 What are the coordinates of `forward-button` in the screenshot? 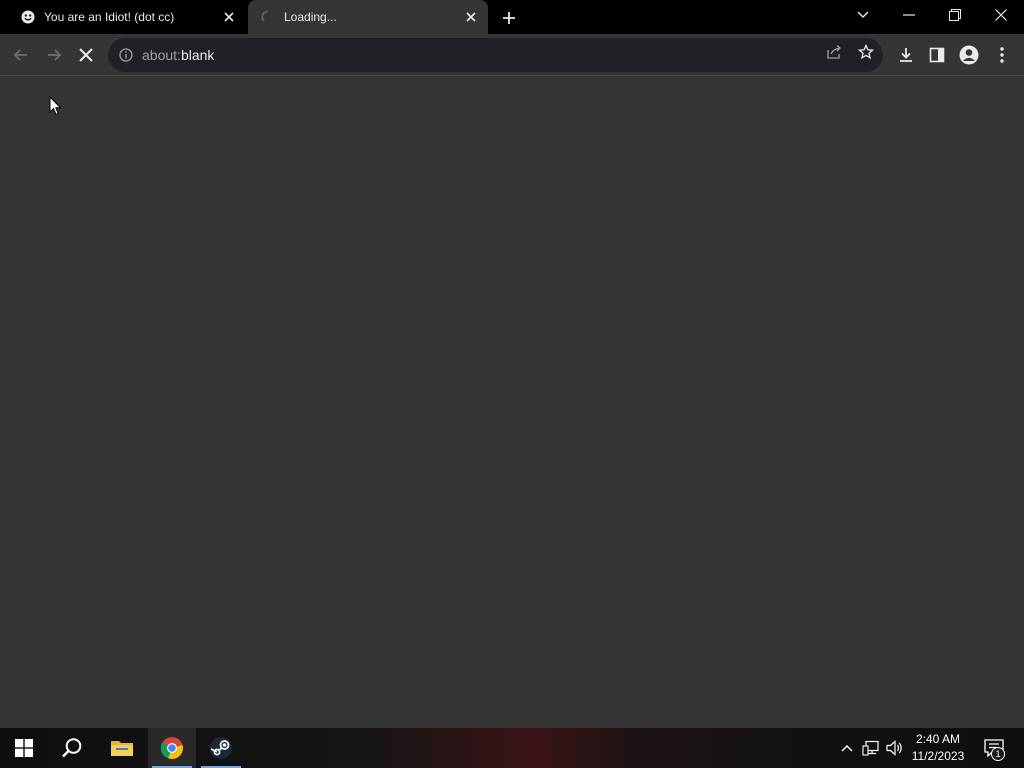 It's located at (54, 55).